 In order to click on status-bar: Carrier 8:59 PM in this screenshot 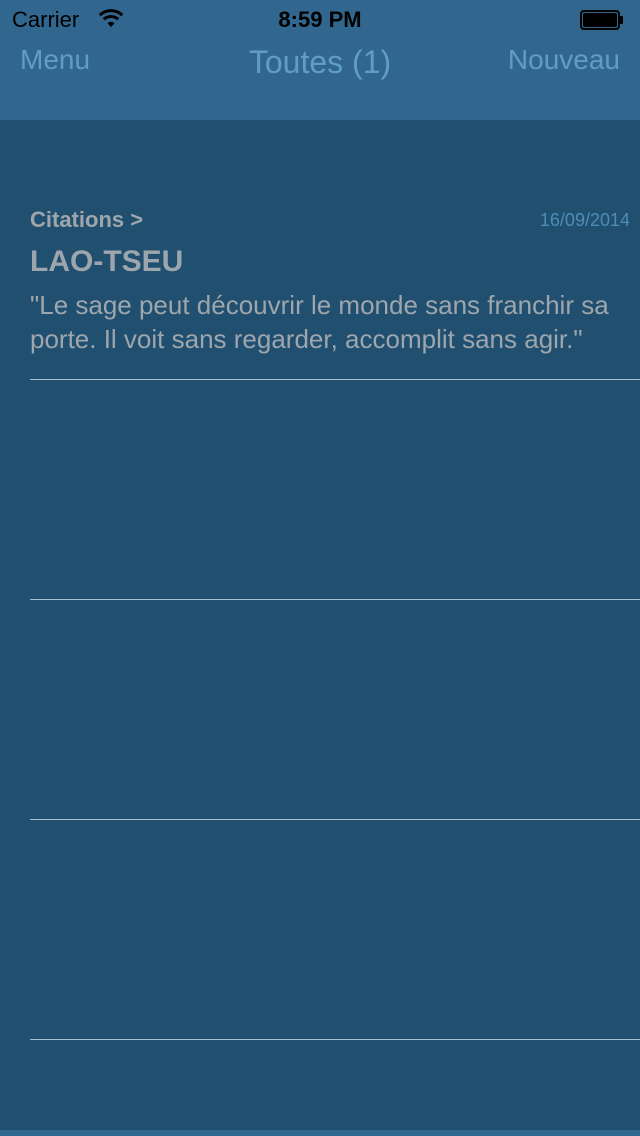, I will do `click(320, 20)`.